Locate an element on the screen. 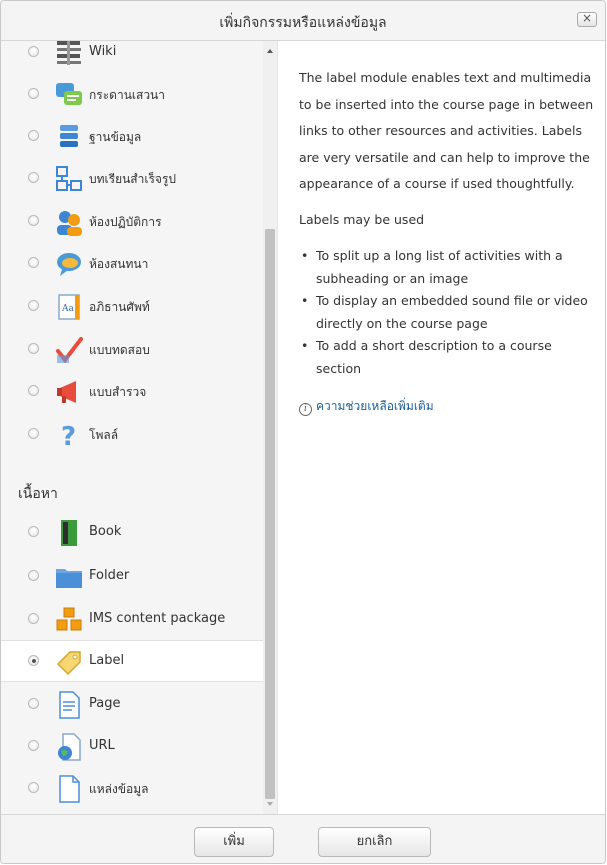  resource-label: แหล่งข้อมูล is located at coordinates (119, 789).